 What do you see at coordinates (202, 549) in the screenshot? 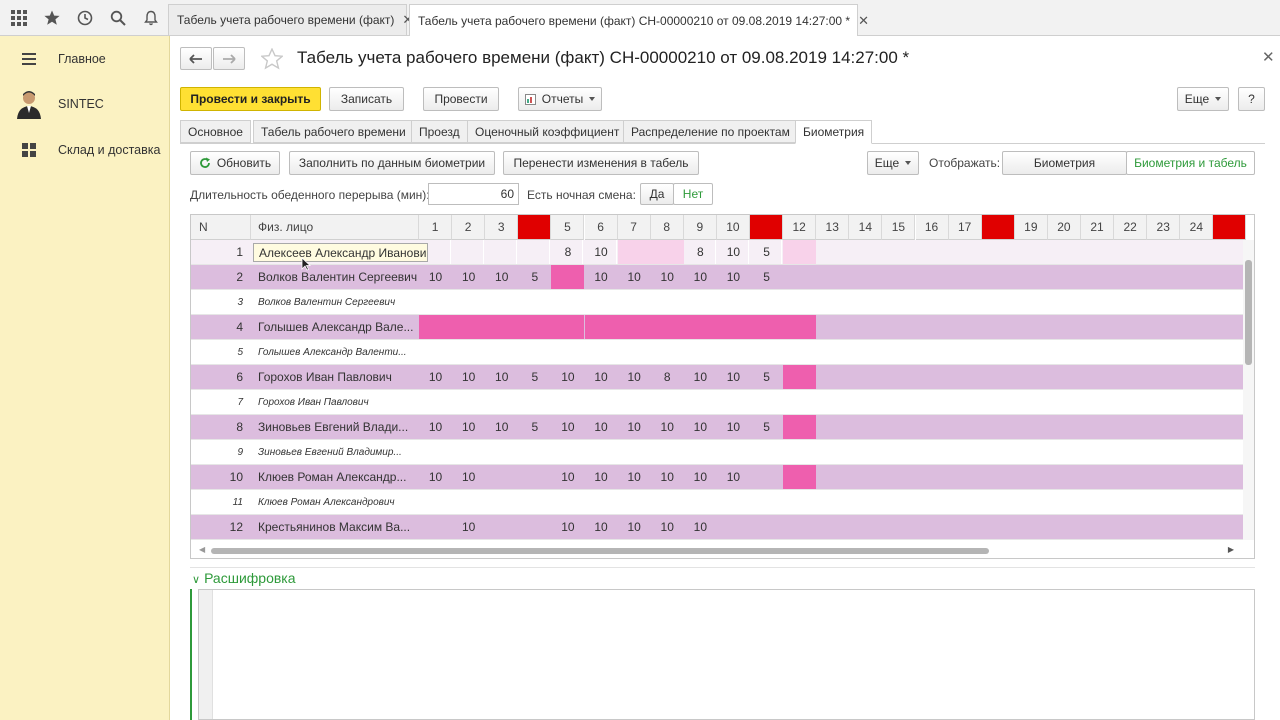
I see `scroll-left-icon: ◀` at bounding box center [202, 549].